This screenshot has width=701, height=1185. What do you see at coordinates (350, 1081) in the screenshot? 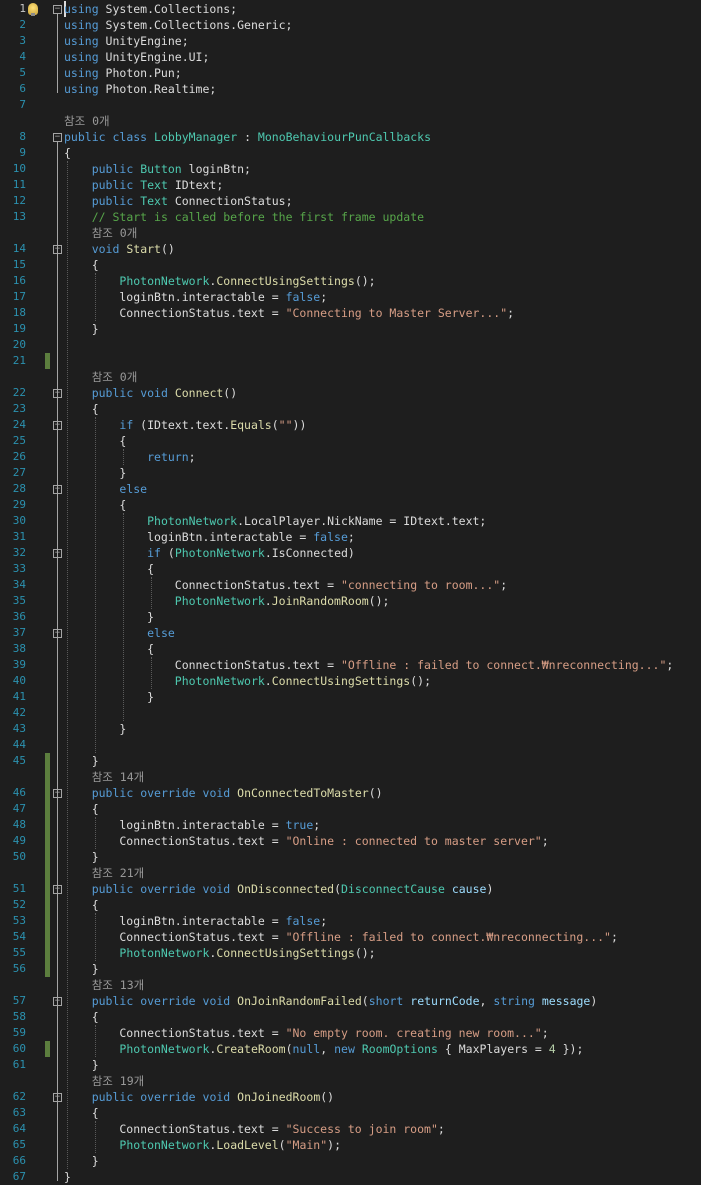
I see `codelens-row: 참조 19개` at bounding box center [350, 1081].